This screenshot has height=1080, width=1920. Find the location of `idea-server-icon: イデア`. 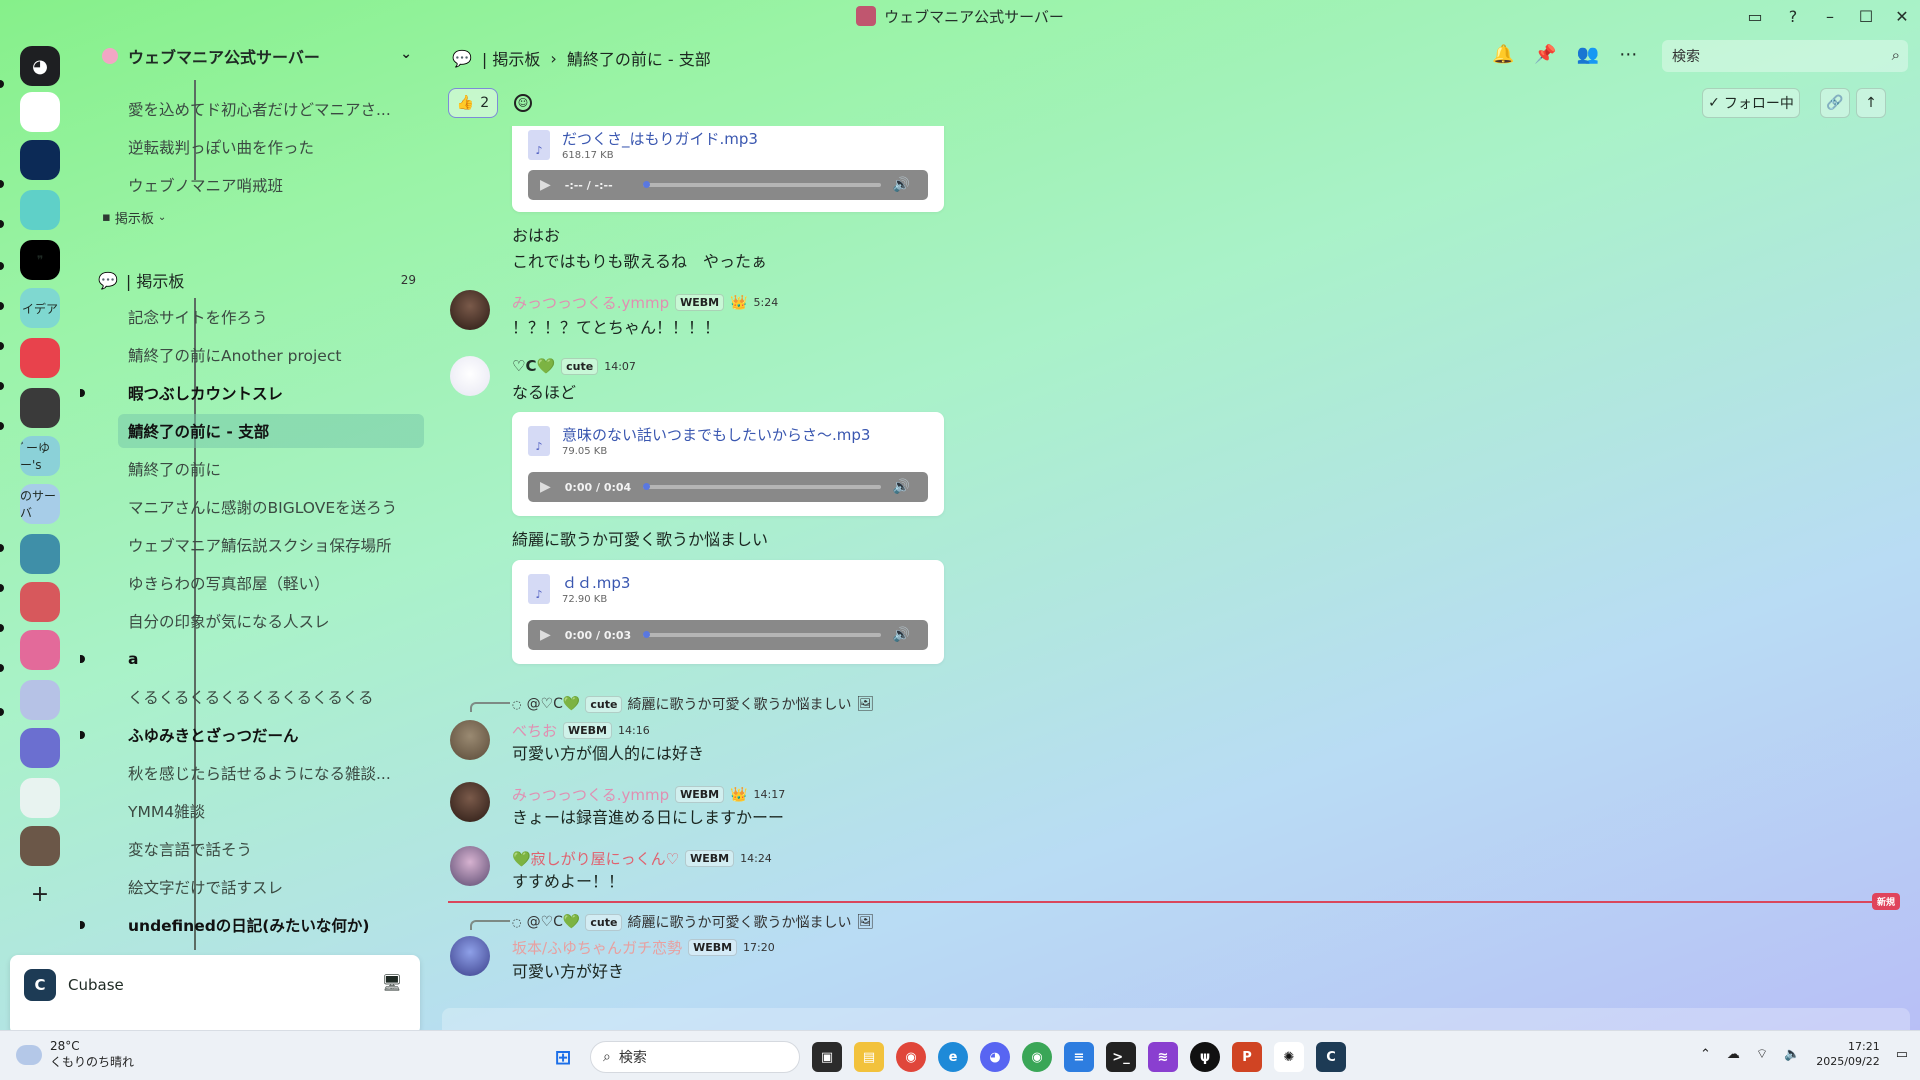

idea-server-icon: イデア is located at coordinates (40, 308).